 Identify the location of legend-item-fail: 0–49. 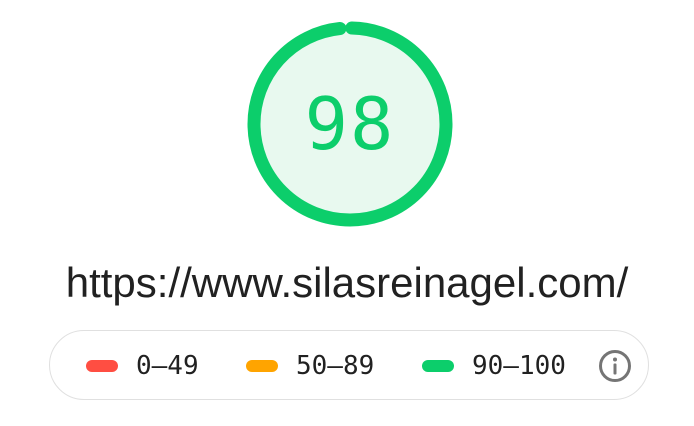
(142, 366).